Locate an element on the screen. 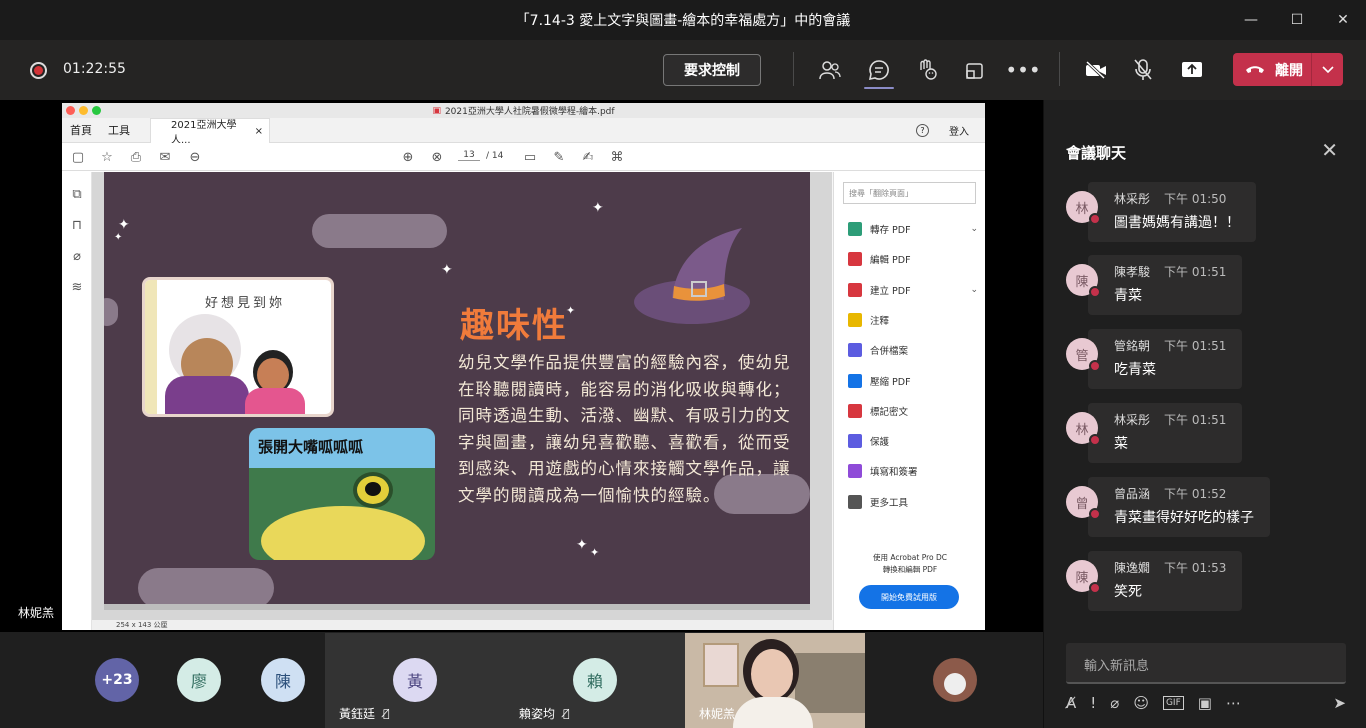 This screenshot has width=1366, height=728. tool-item: 注釋 is located at coordinates (913, 319).